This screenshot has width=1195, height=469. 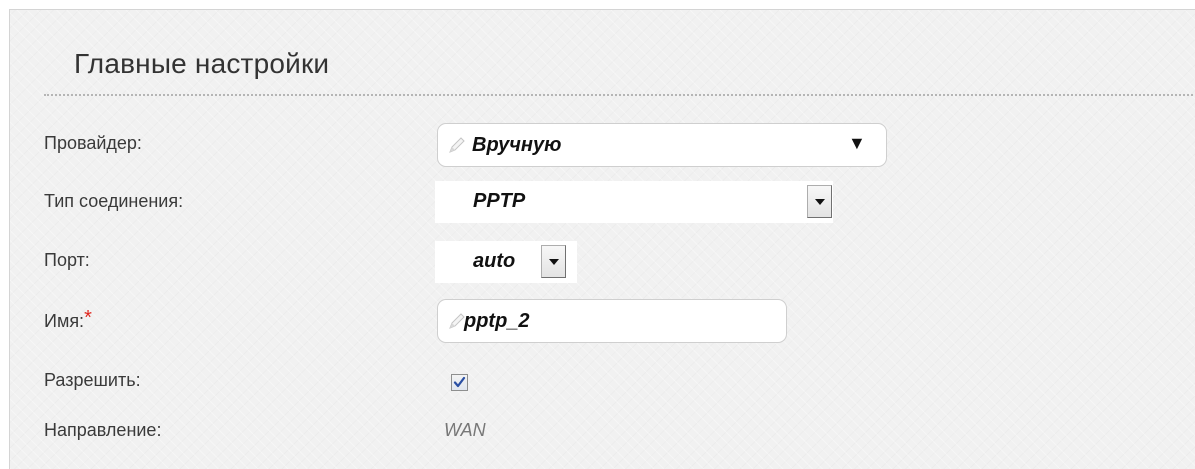 I want to click on name-input: pptp_2, so click(x=612, y=321).